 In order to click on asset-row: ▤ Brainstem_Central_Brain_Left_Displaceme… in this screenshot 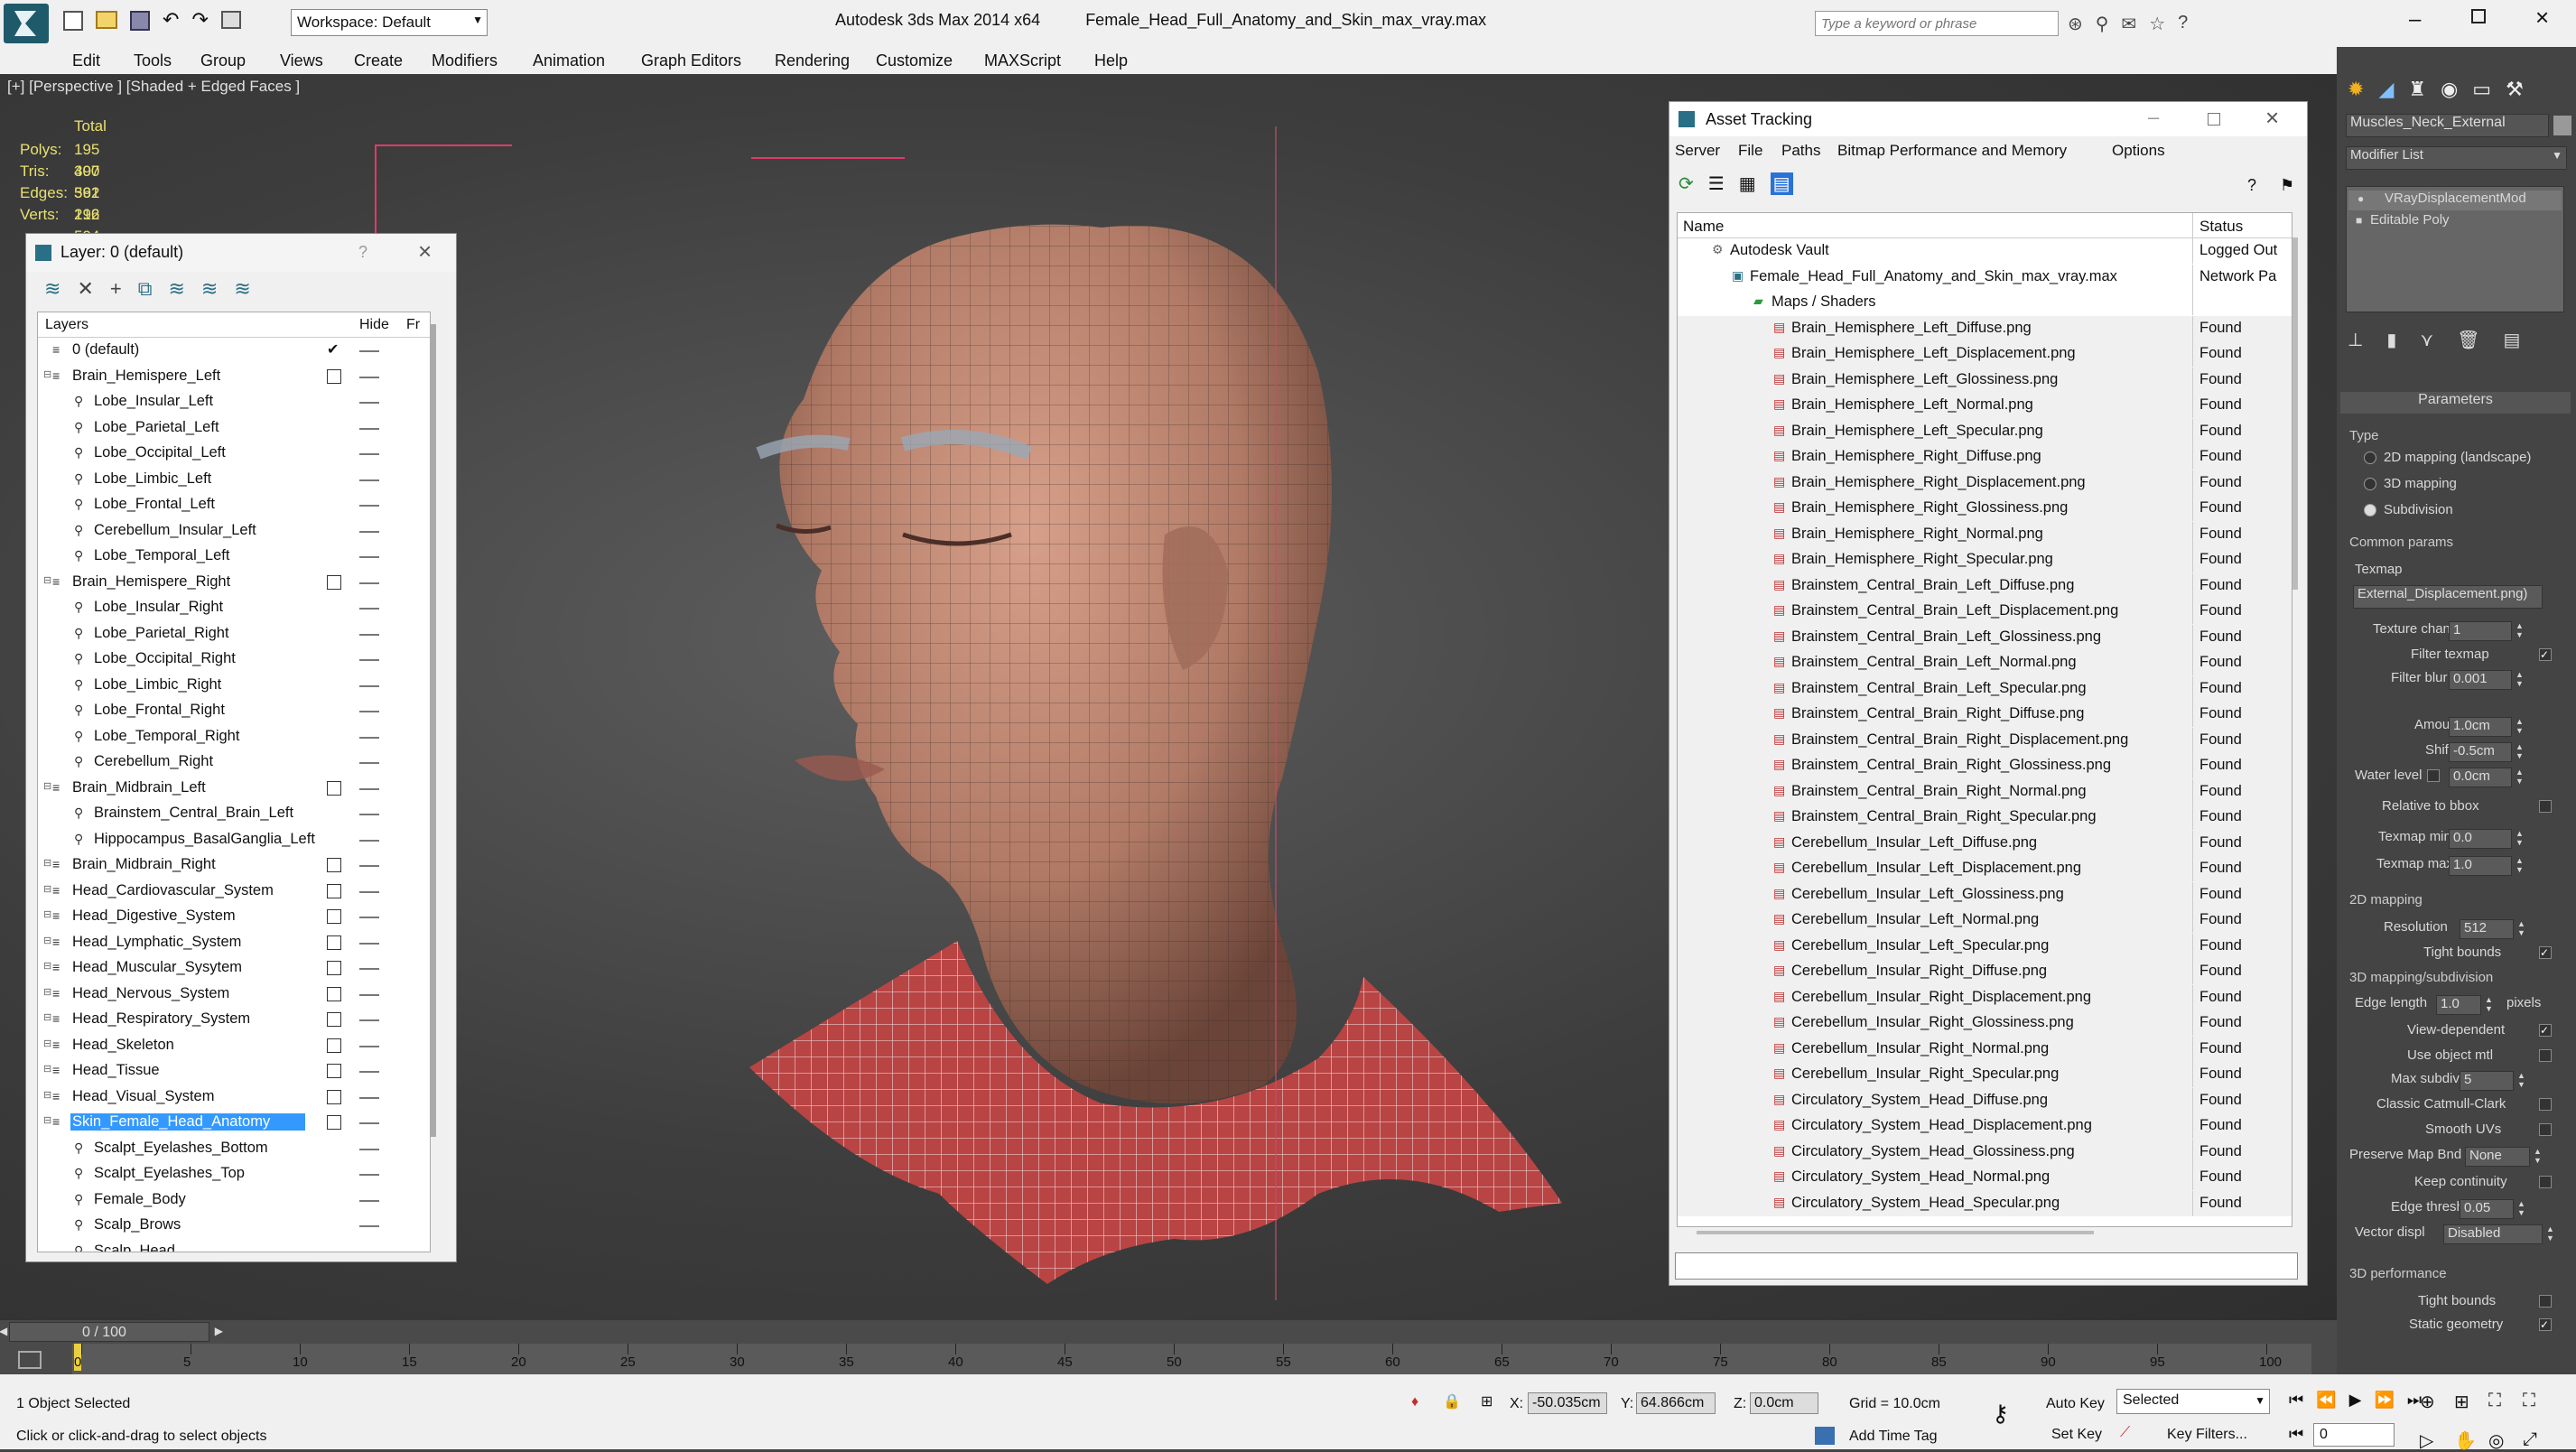, I will do `click(1985, 612)`.